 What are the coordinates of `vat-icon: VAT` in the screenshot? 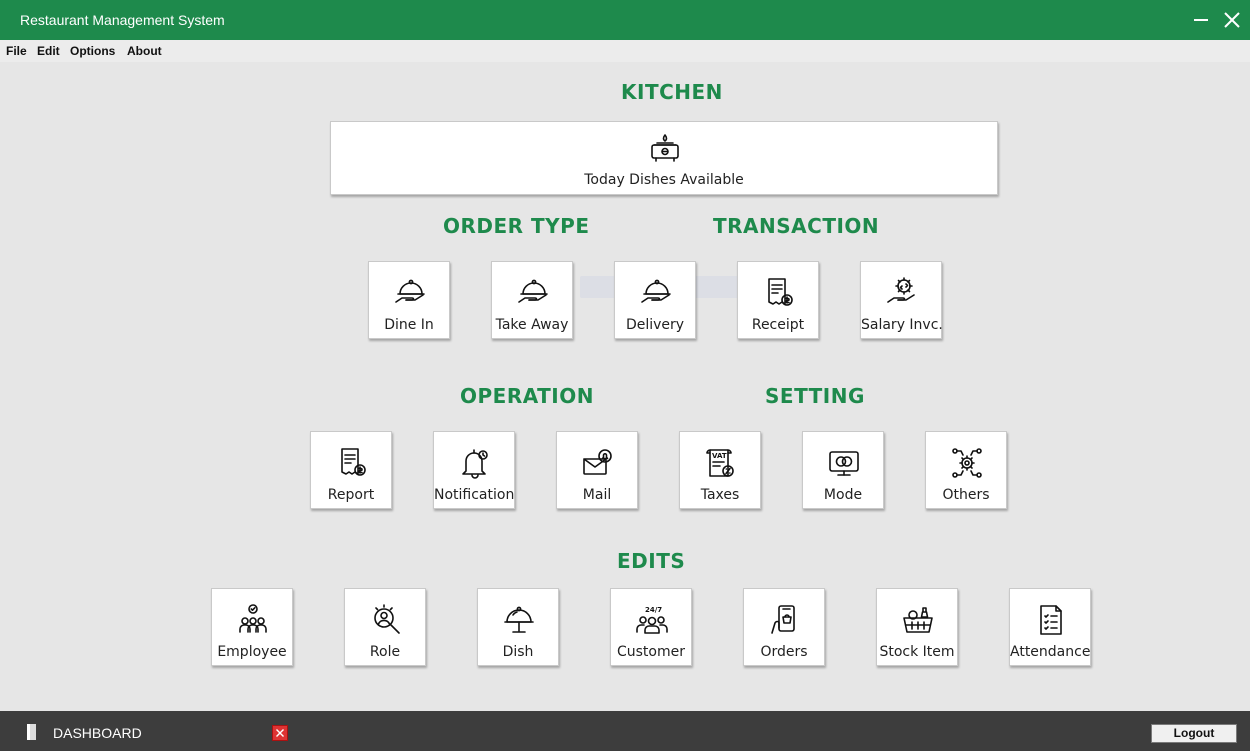 It's located at (720, 463).